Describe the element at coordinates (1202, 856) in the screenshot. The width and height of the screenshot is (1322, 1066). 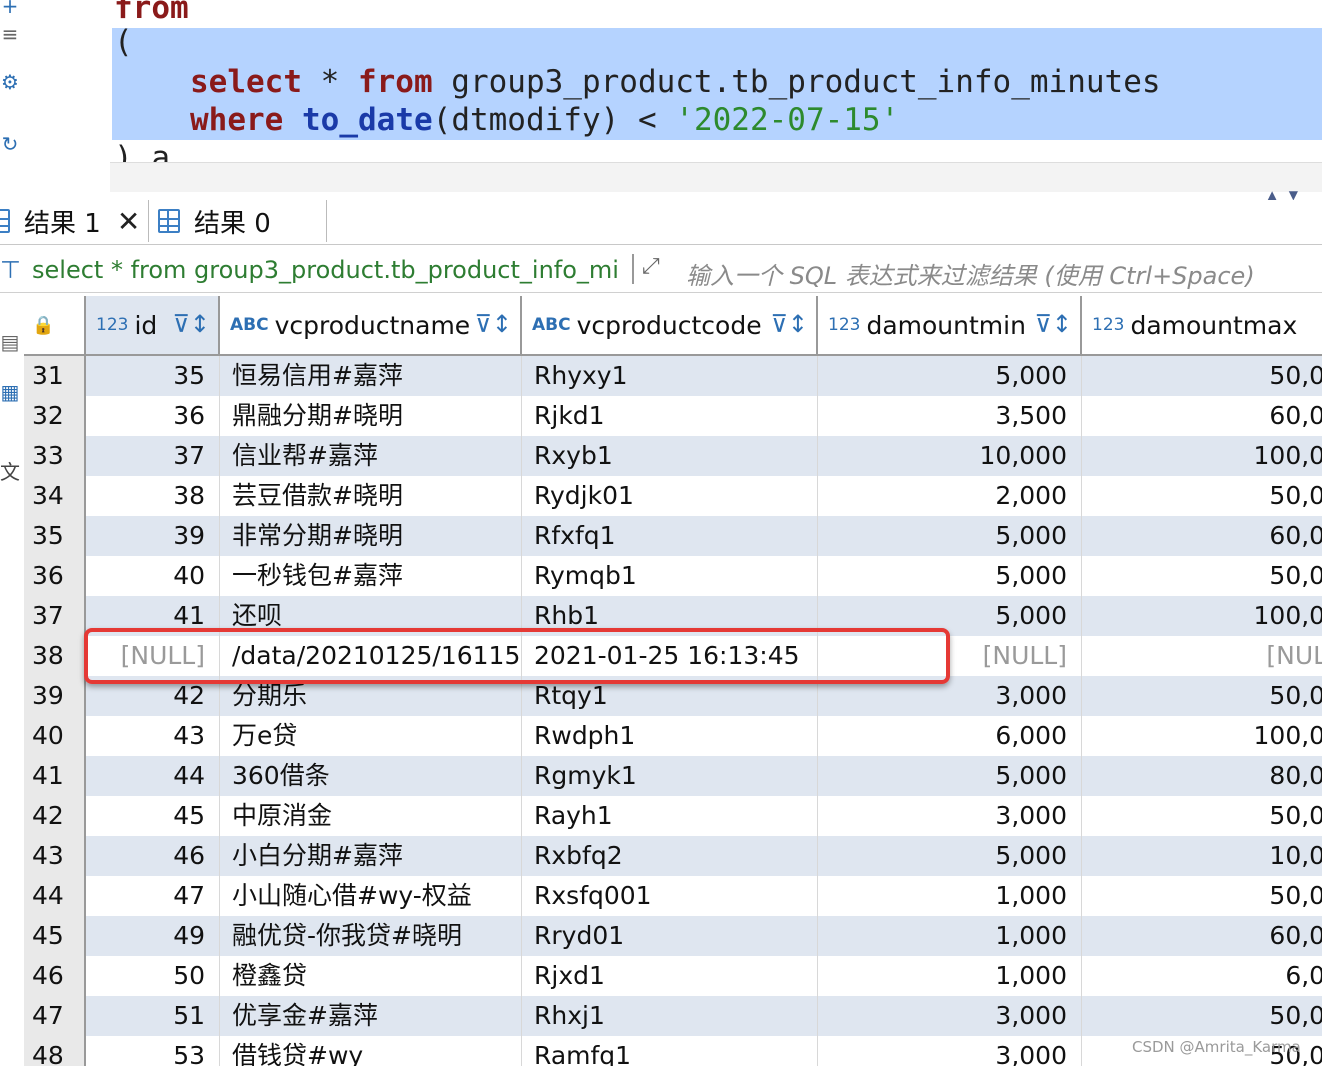
I see `amount-max-cell: 10,00` at that location.